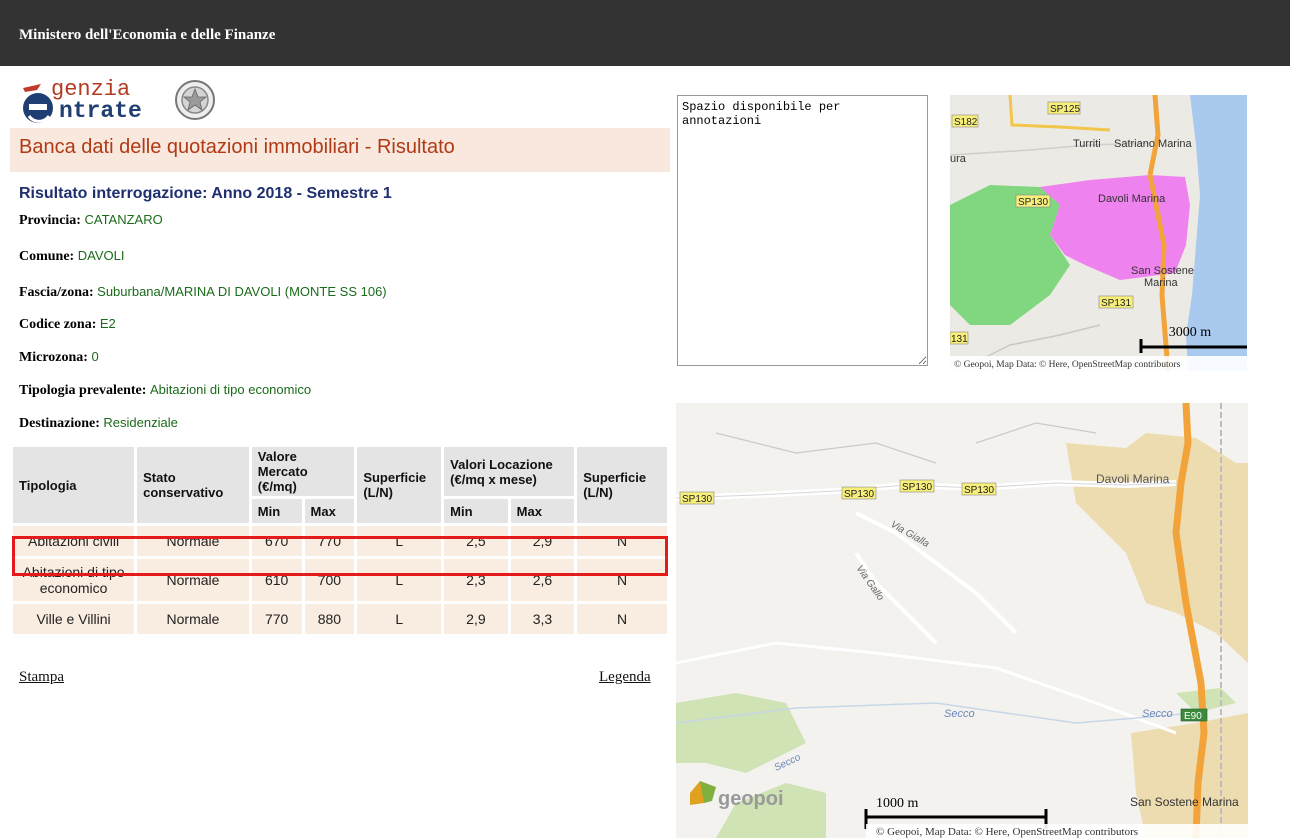 Image resolution: width=1290 pixels, height=838 pixels. What do you see at coordinates (276, 580) in the screenshot?
I see `cell-vm-min: 610` at bounding box center [276, 580].